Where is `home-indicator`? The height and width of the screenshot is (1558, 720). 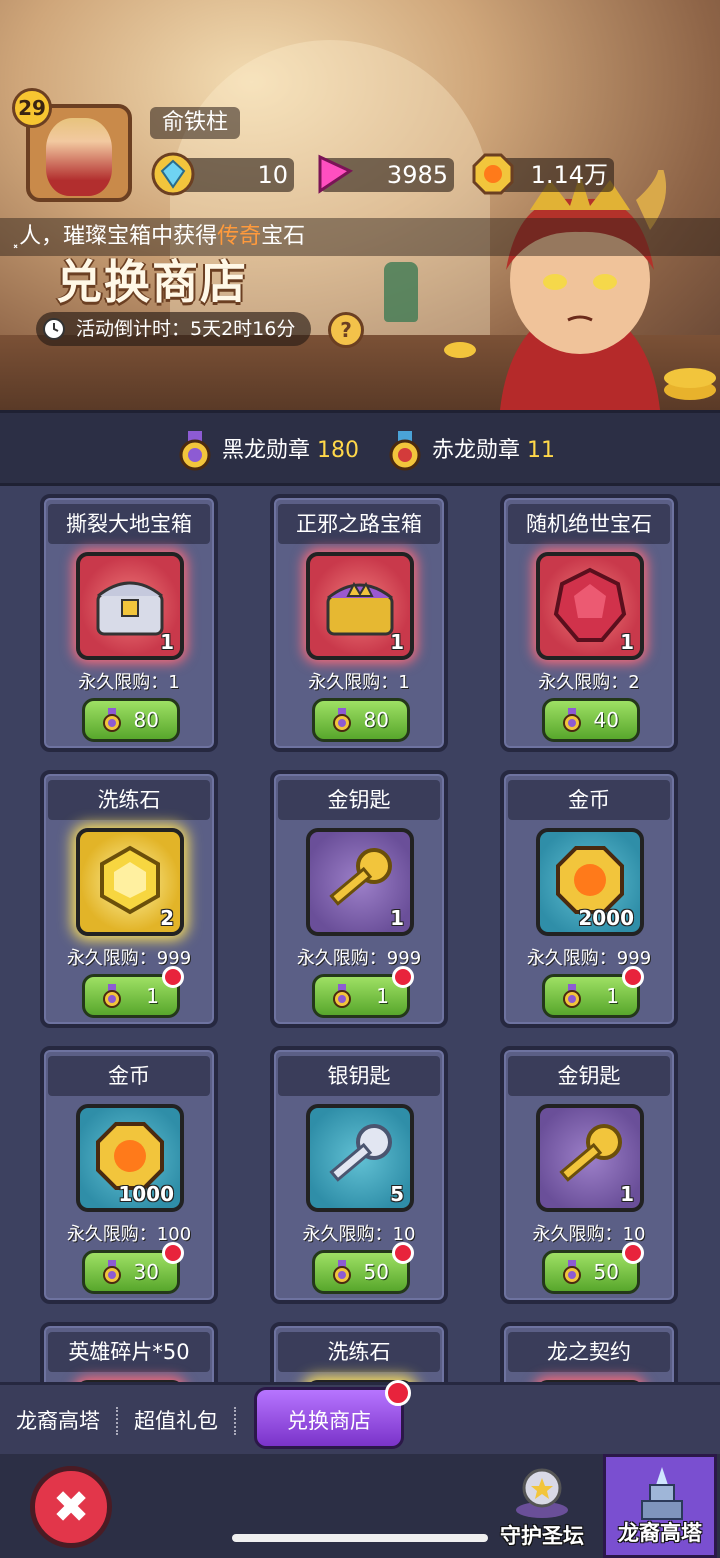
home-indicator is located at coordinates (360, 1538).